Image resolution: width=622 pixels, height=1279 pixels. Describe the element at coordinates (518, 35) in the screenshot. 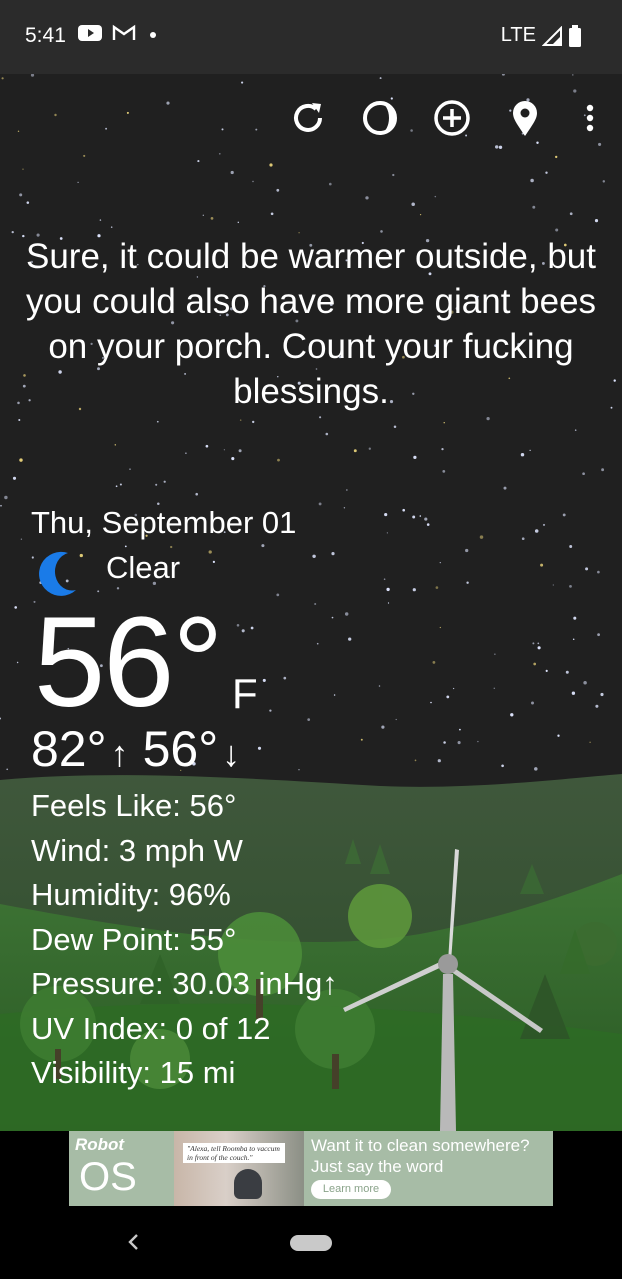

I see `network-type: LTE` at that location.